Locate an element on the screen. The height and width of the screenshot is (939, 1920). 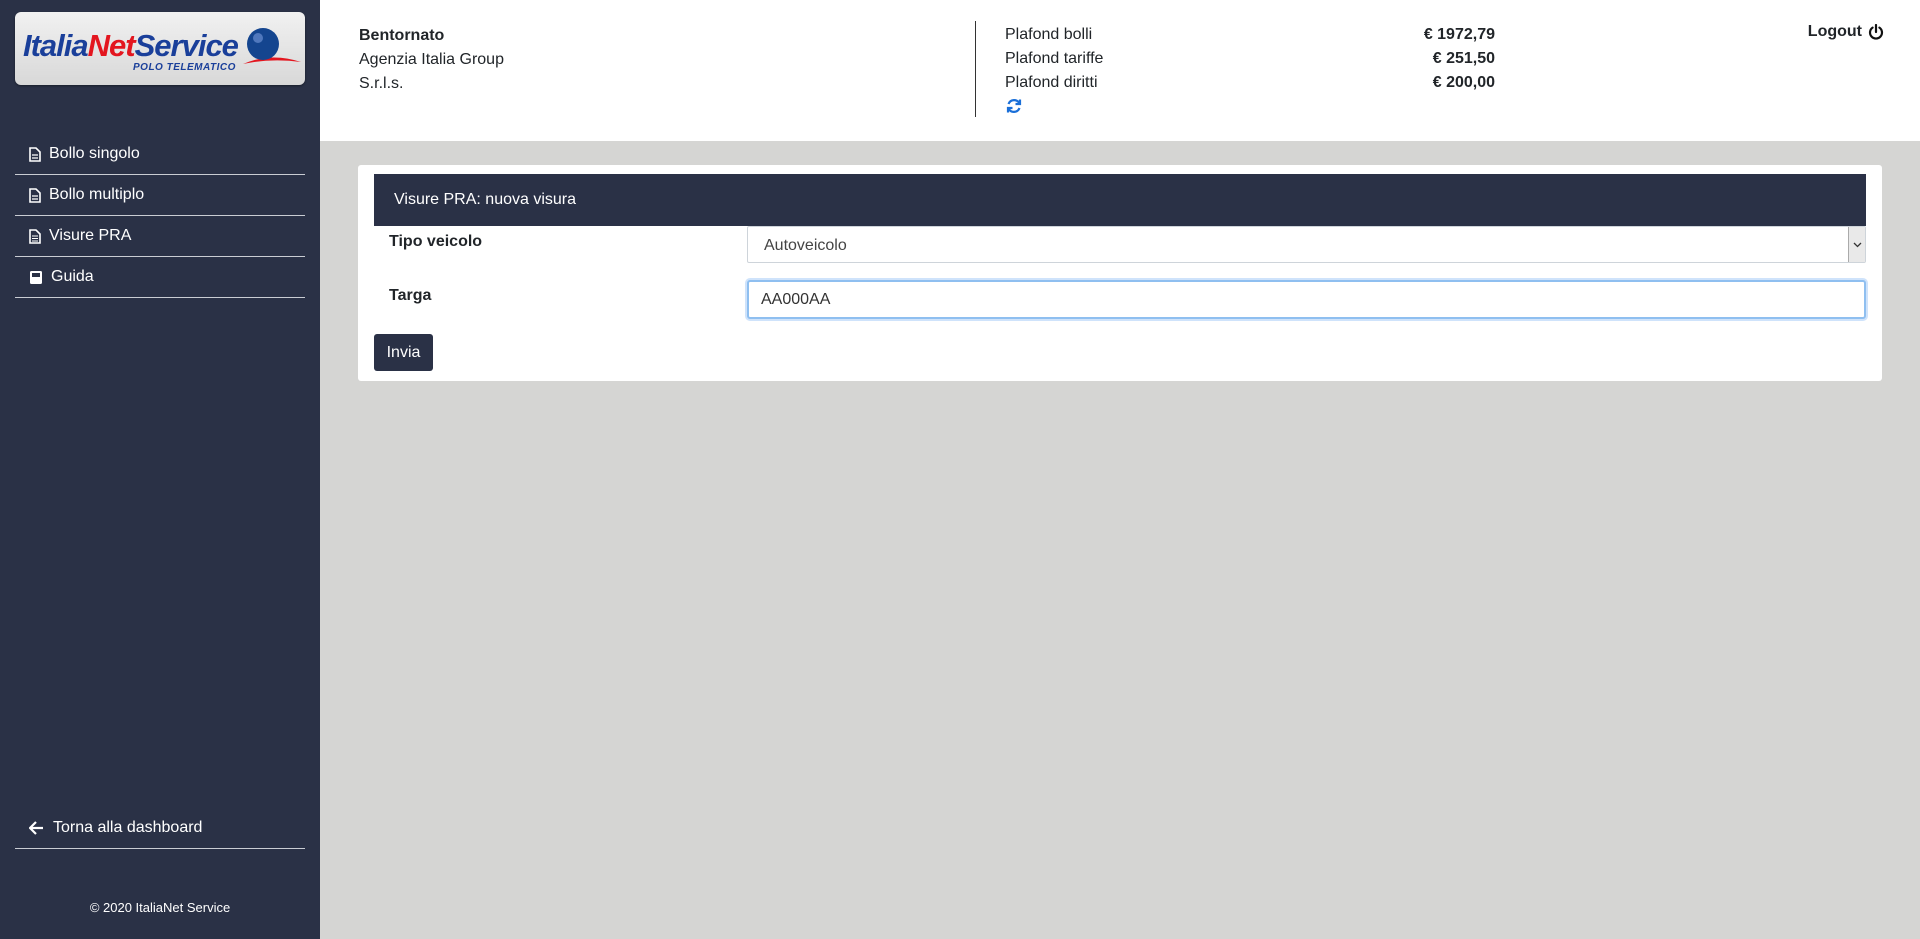
sidebar-item-label: Bollo multiplo is located at coordinates (97, 194).